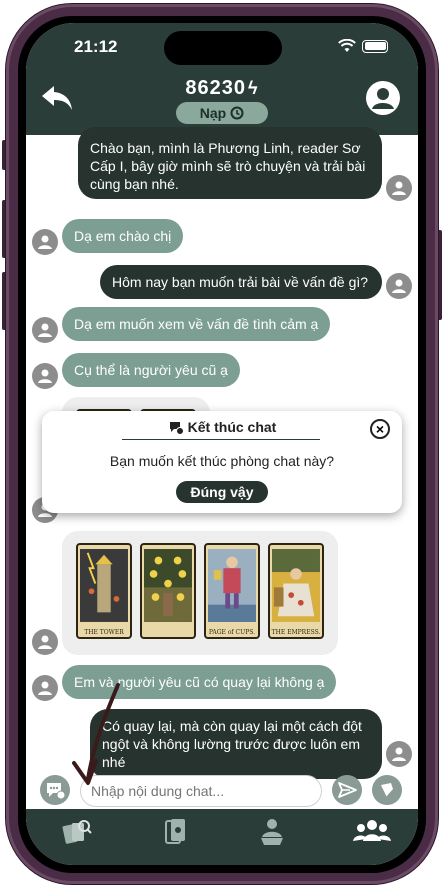 The height and width of the screenshot is (889, 444). I want to click on dialog-message: Bạn muốn kết thúc phòng chat này?, so click(222, 461).